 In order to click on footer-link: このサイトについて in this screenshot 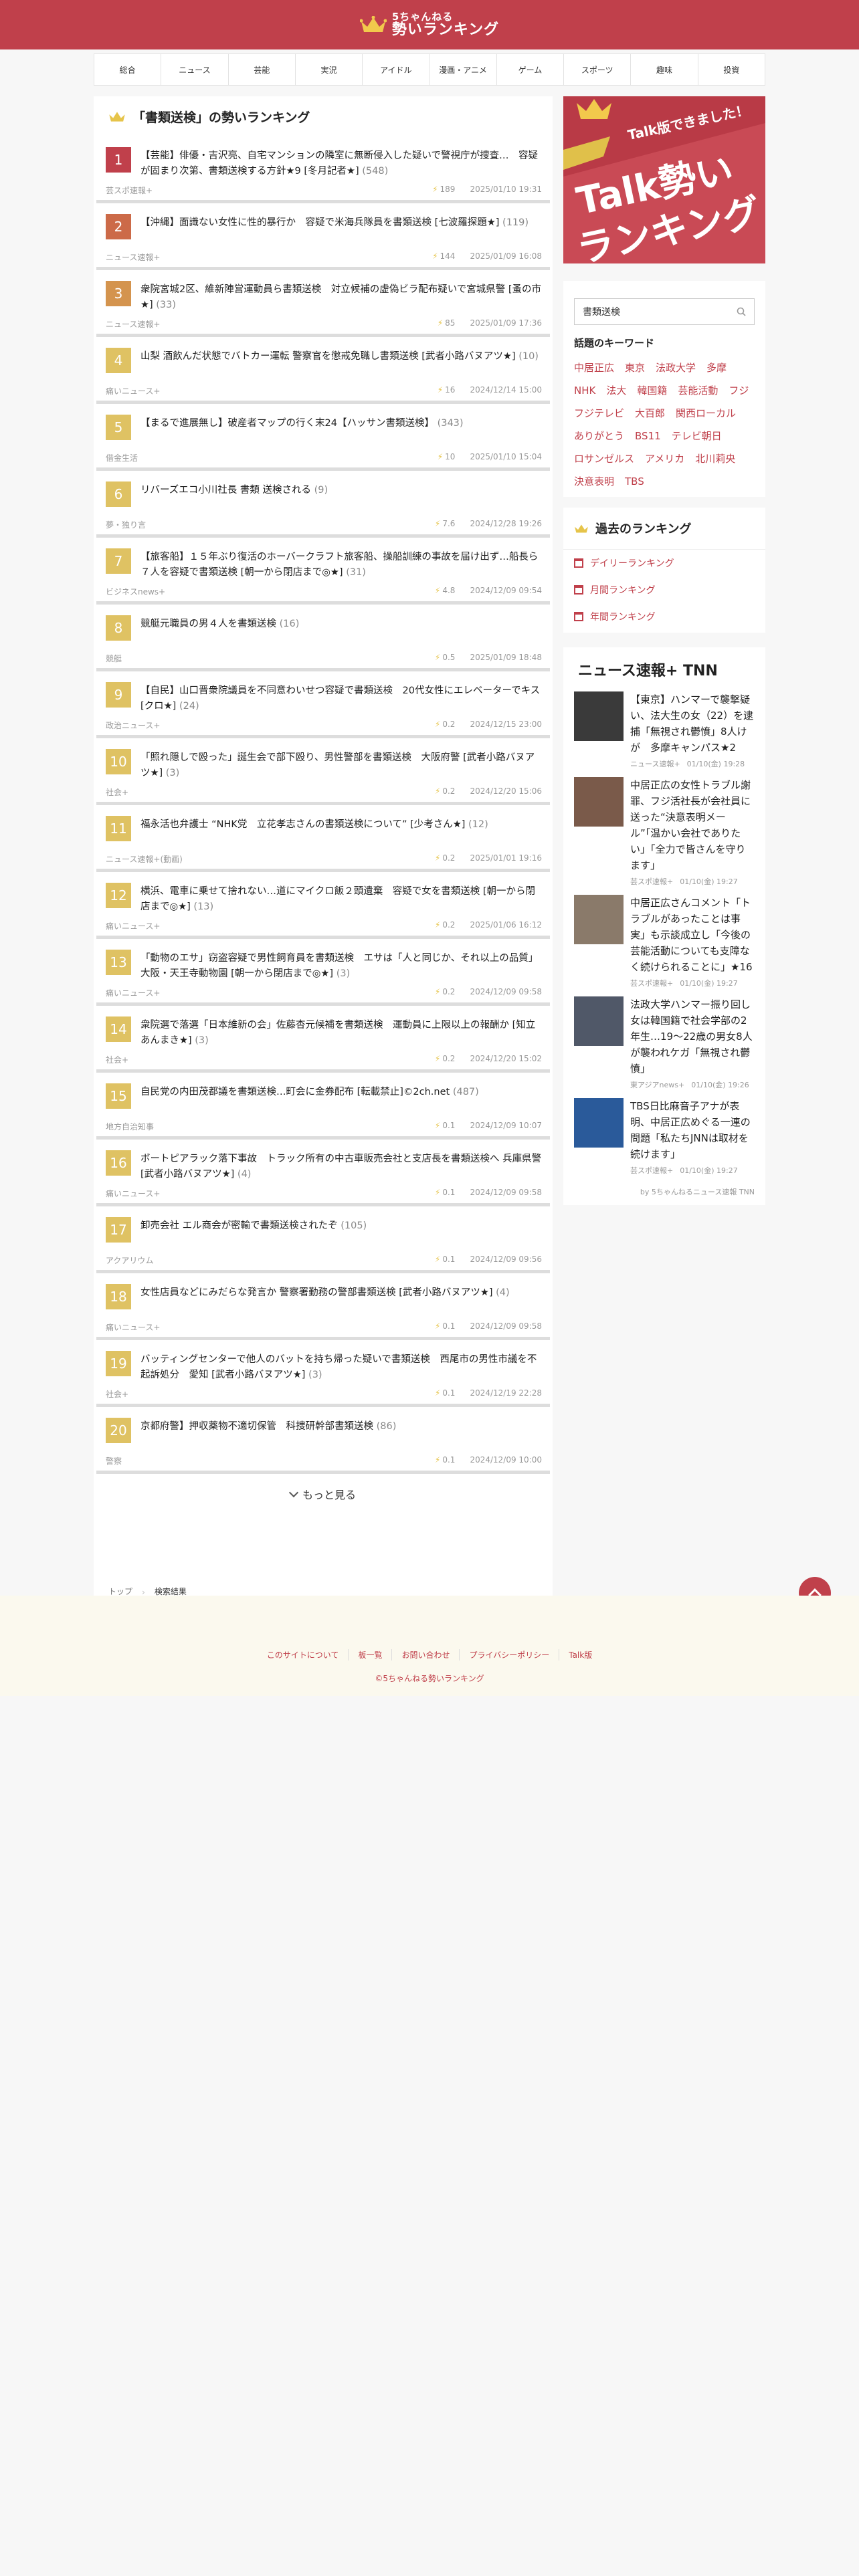, I will do `click(303, 1654)`.